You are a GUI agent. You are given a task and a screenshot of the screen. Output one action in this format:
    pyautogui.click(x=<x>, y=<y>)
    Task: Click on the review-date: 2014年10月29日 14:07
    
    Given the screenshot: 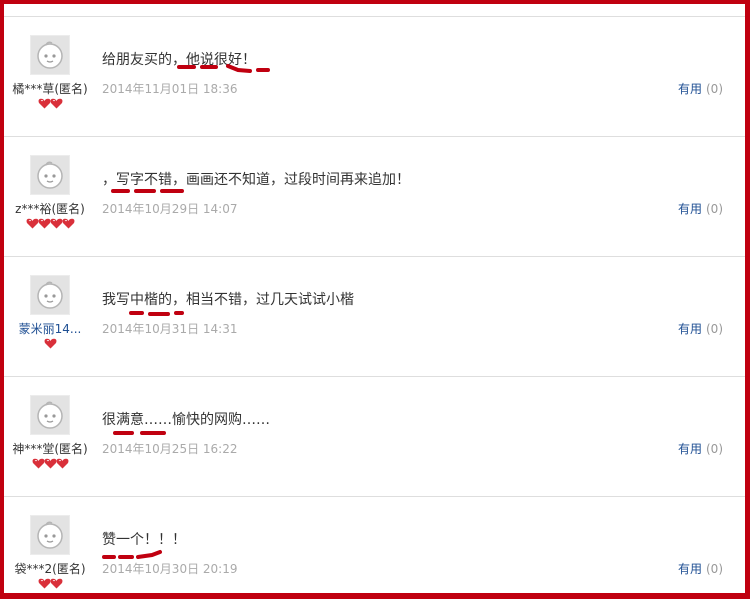 What is the action you would take?
    pyautogui.click(x=170, y=209)
    